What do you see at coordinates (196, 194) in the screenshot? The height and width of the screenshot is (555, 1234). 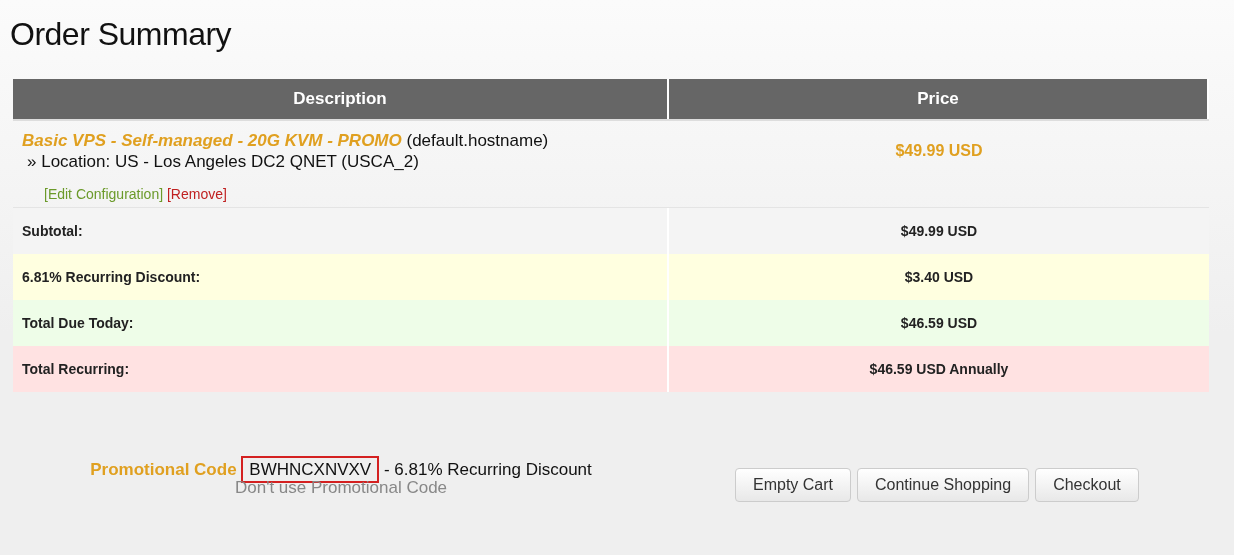 I see `remove-link: [Remove]` at bounding box center [196, 194].